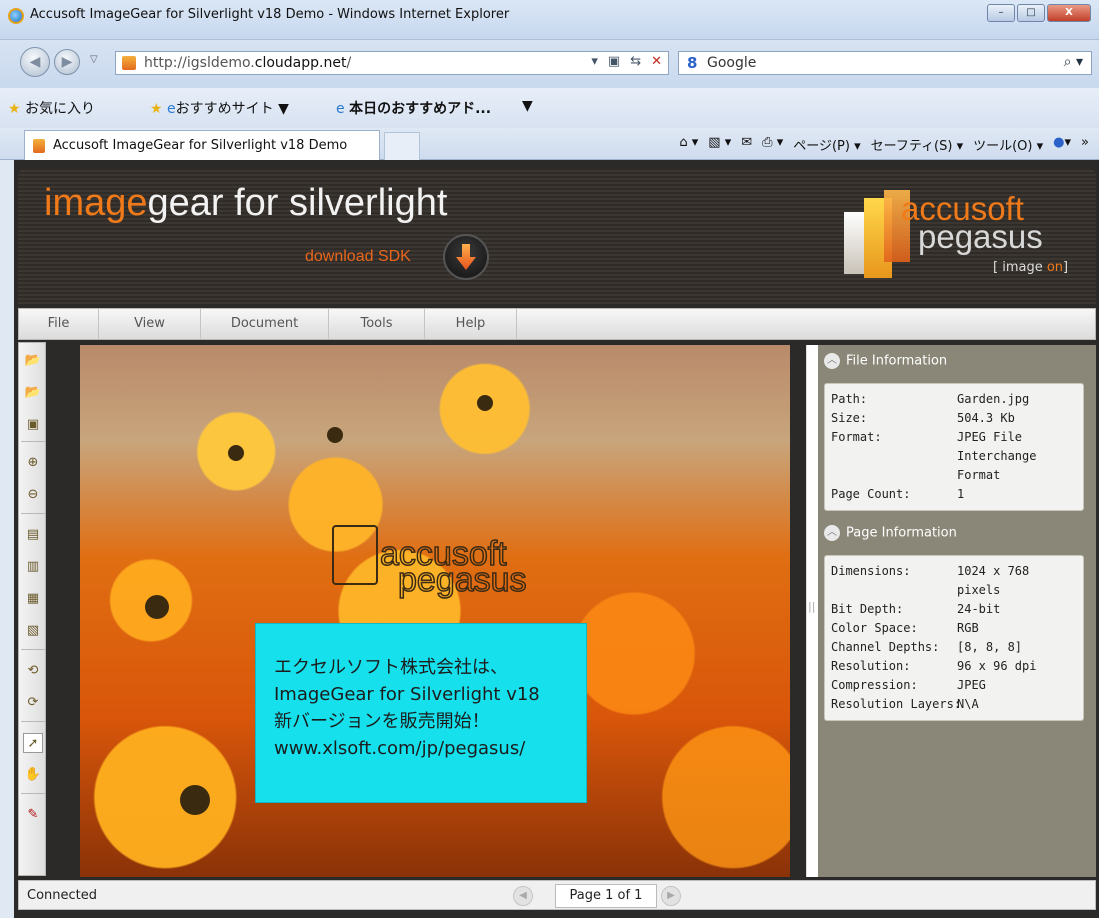 The image size is (1099, 918). Describe the element at coordinates (247, 63) in the screenshot. I see `address-url: http://igsldemo.cloudapp.net/` at that location.